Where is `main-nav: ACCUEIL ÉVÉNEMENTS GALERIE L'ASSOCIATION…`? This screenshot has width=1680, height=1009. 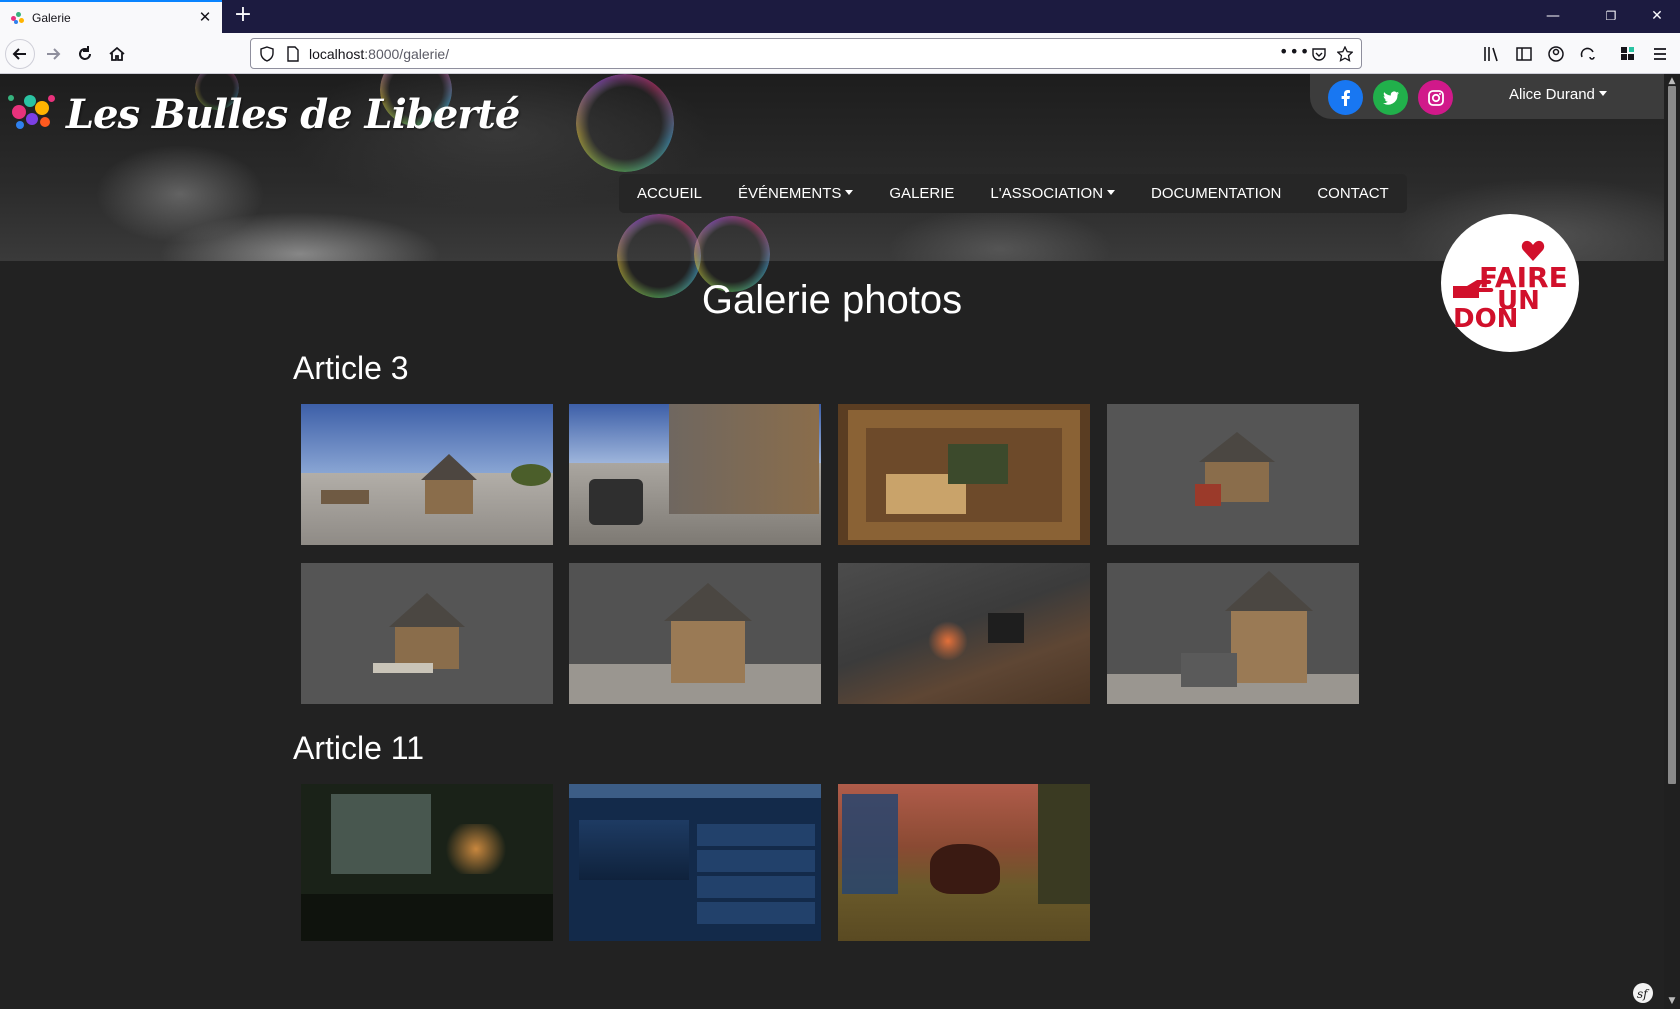
main-nav: ACCUEIL ÉVÉNEMENTS GALERIE L'ASSOCIATION… is located at coordinates (1013, 193).